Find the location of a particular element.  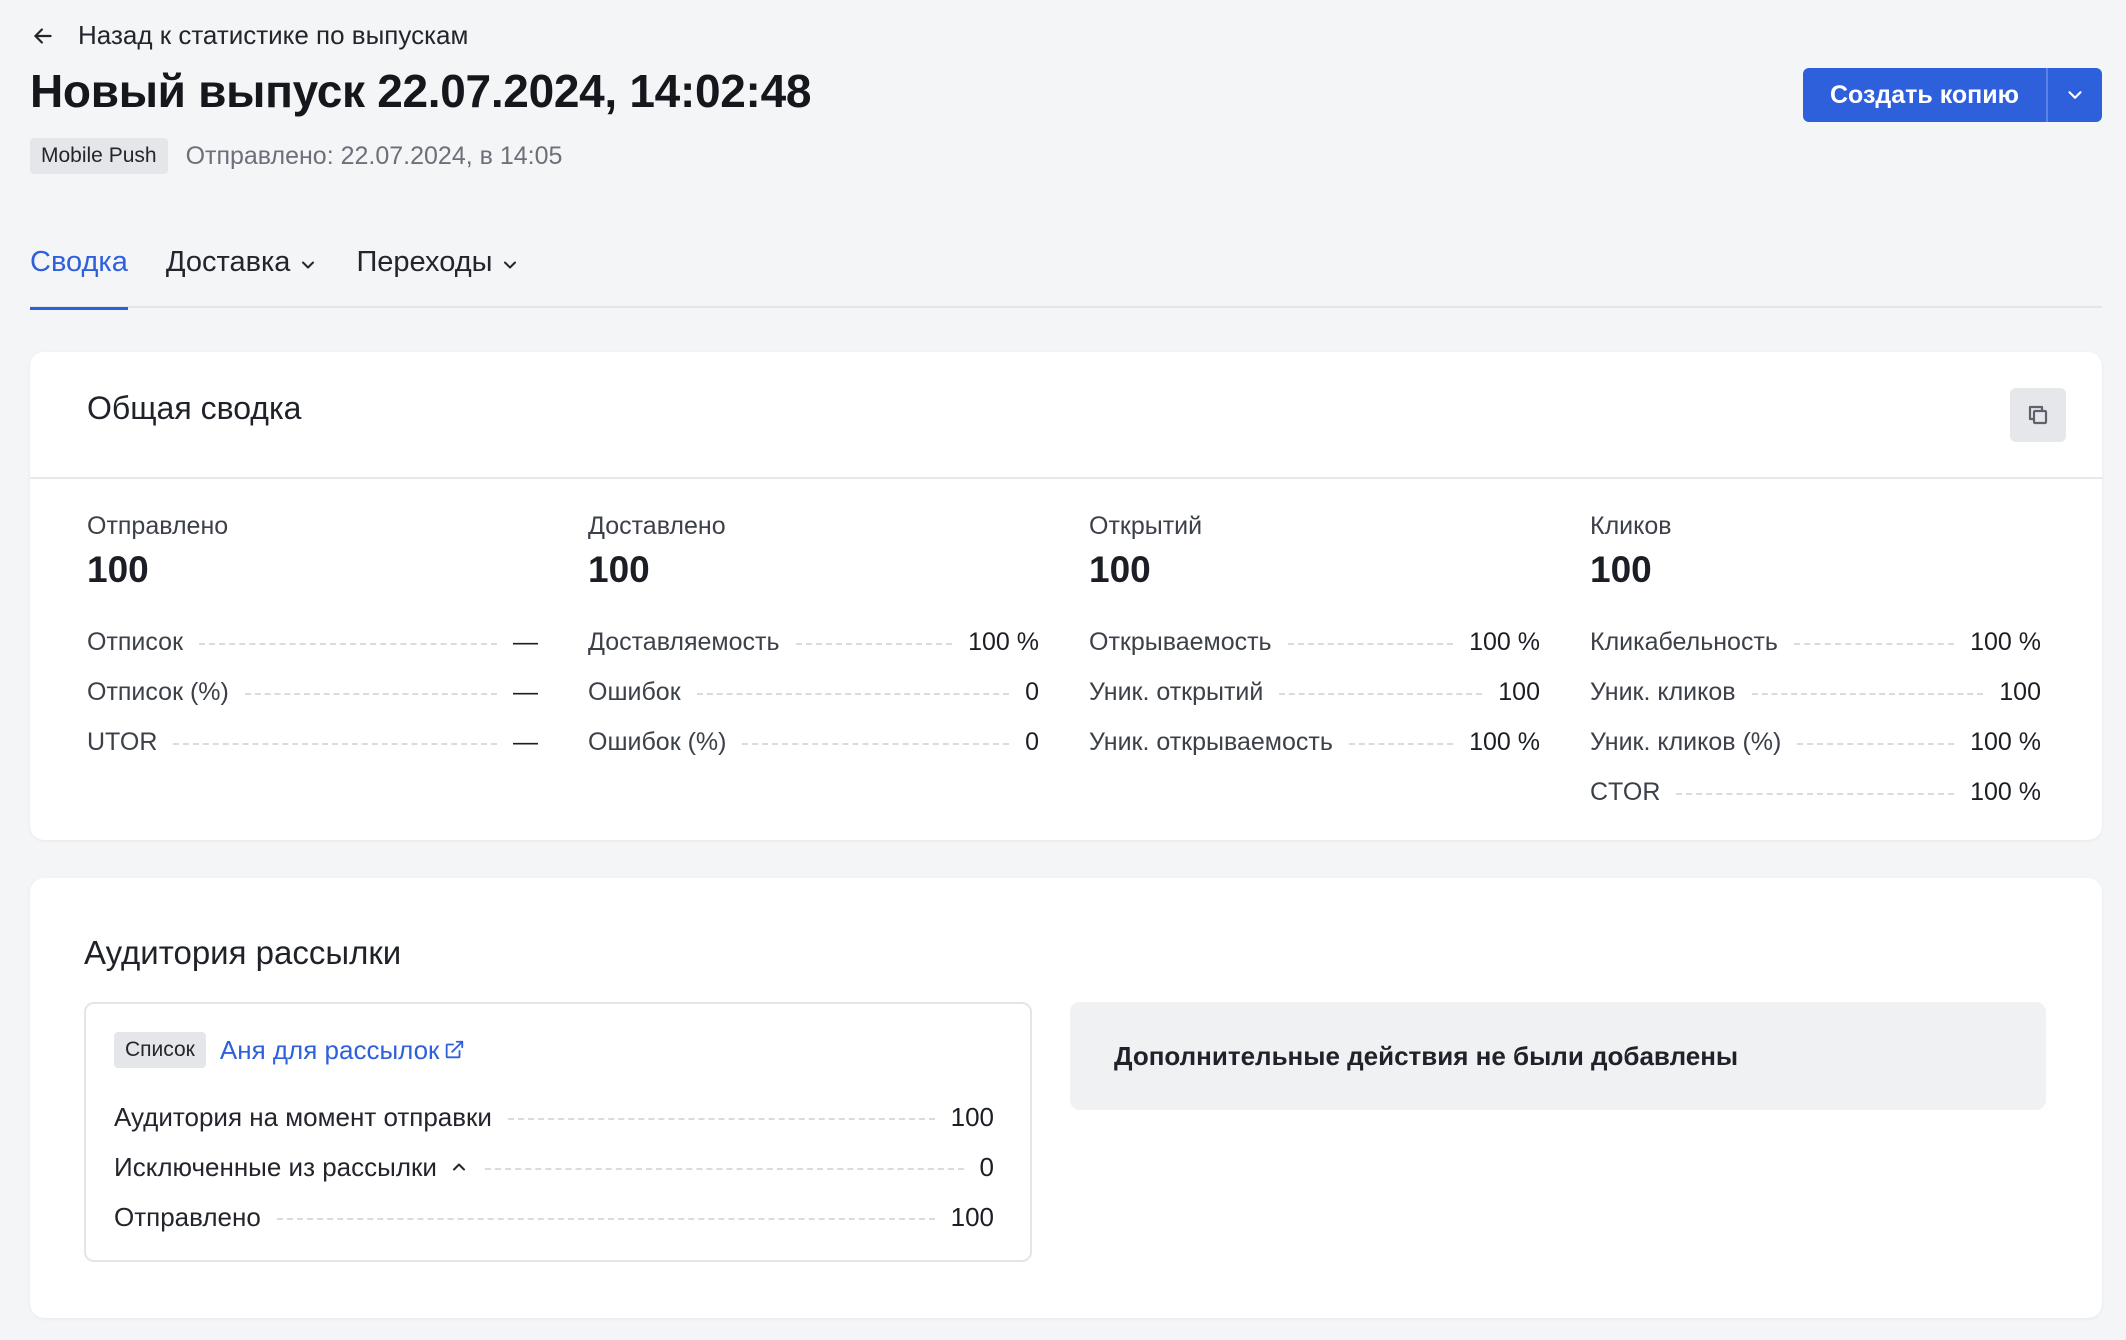

audience-row-key-excluded: Исключенные из рассылки is located at coordinates (291, 1167).